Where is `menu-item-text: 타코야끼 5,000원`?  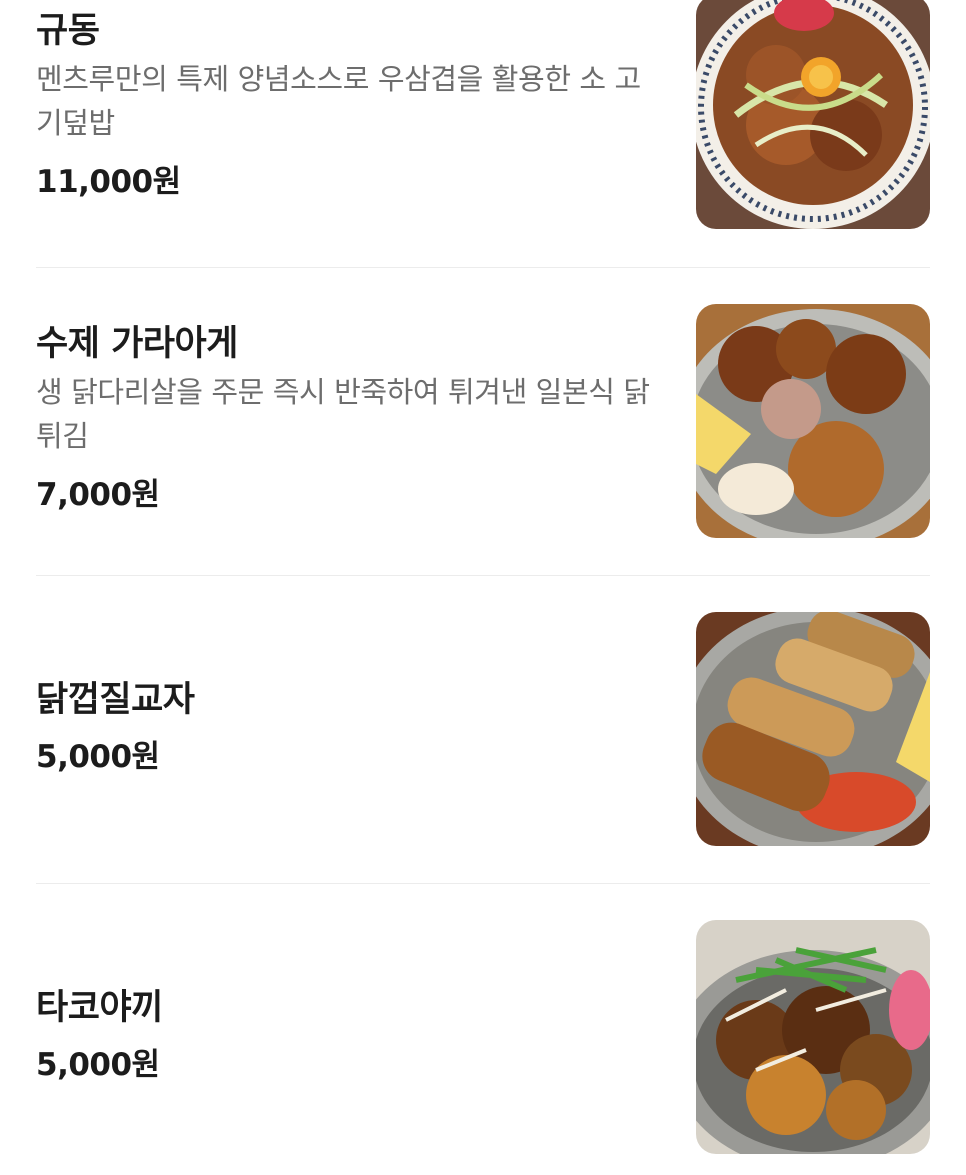
menu-item-text: 타코야끼 5,000원 is located at coordinates (351, 1037).